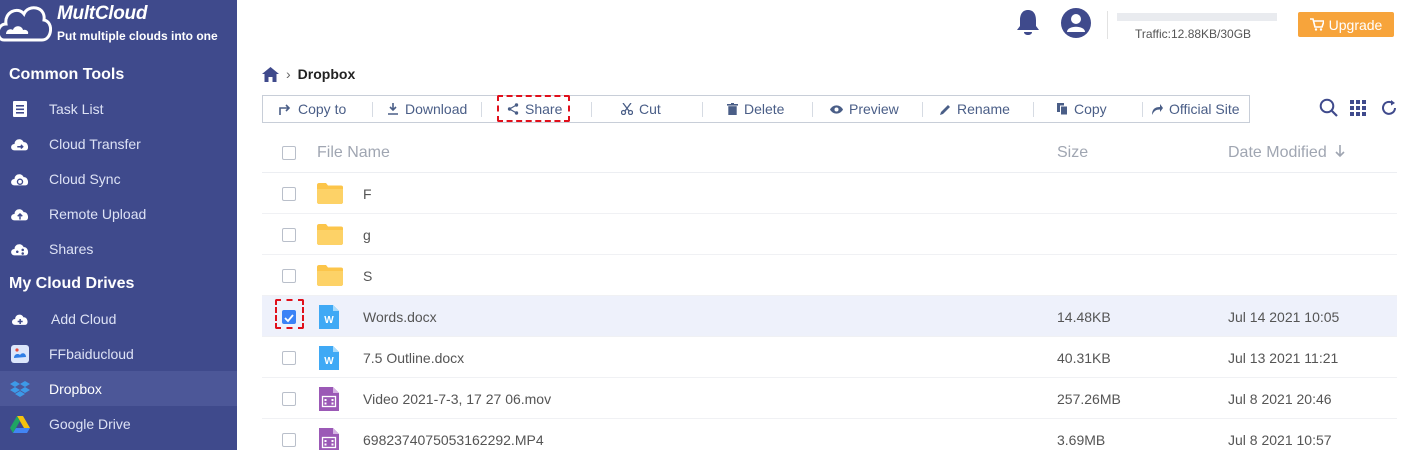 This screenshot has height=450, width=1407. Describe the element at coordinates (332, 399) in the screenshot. I see `video-file-icon` at that location.